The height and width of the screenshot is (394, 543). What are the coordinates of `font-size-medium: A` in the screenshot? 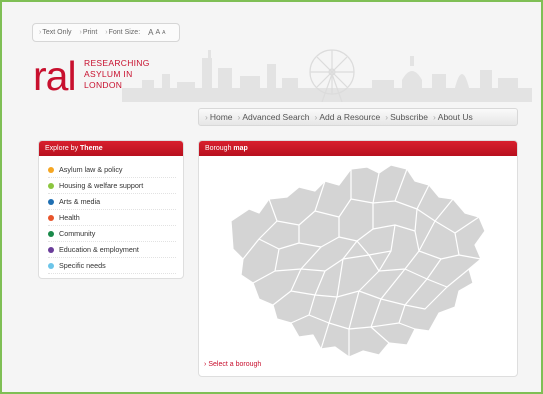 It's located at (157, 32).